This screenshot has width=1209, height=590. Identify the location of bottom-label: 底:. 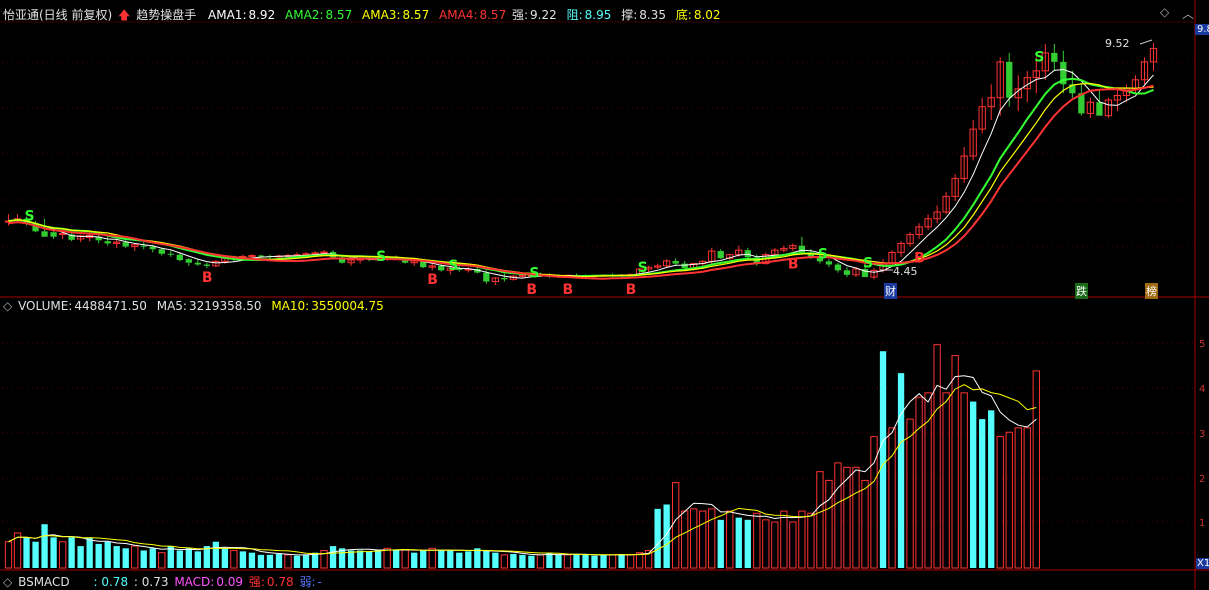
(683, 15).